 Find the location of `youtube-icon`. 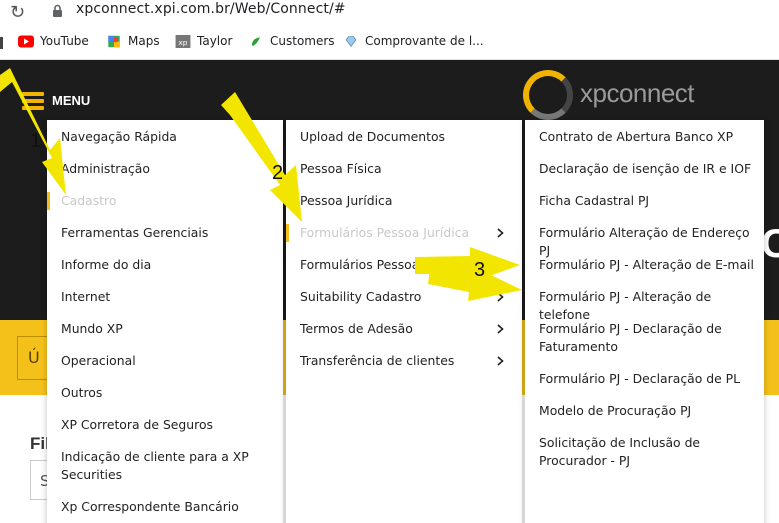

youtube-icon is located at coordinates (26, 41).